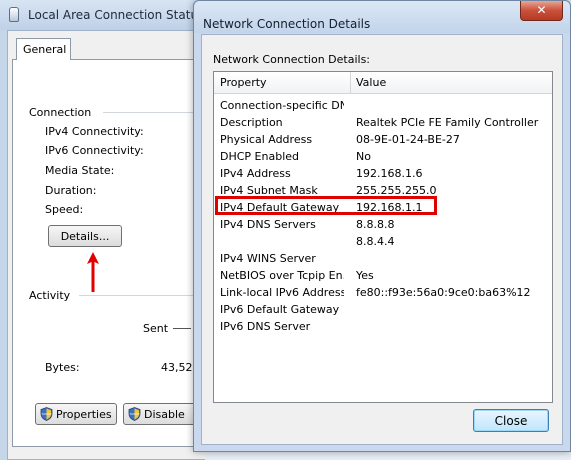 The width and height of the screenshot is (571, 460). What do you see at coordinates (443, 292) in the screenshot?
I see `value-cell: fe80::f93e:56a0:9ce0:ba63%12` at bounding box center [443, 292].